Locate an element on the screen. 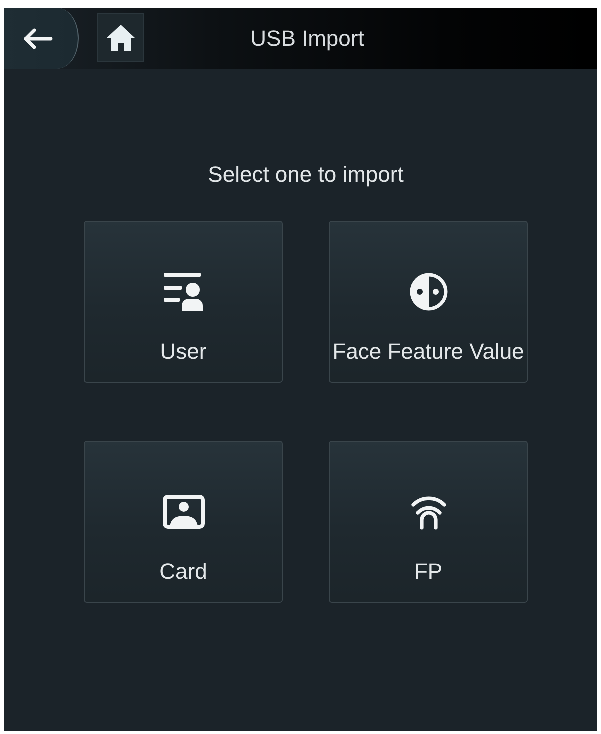 This screenshot has height=734, width=601. import-option-button: FP is located at coordinates (428, 522).